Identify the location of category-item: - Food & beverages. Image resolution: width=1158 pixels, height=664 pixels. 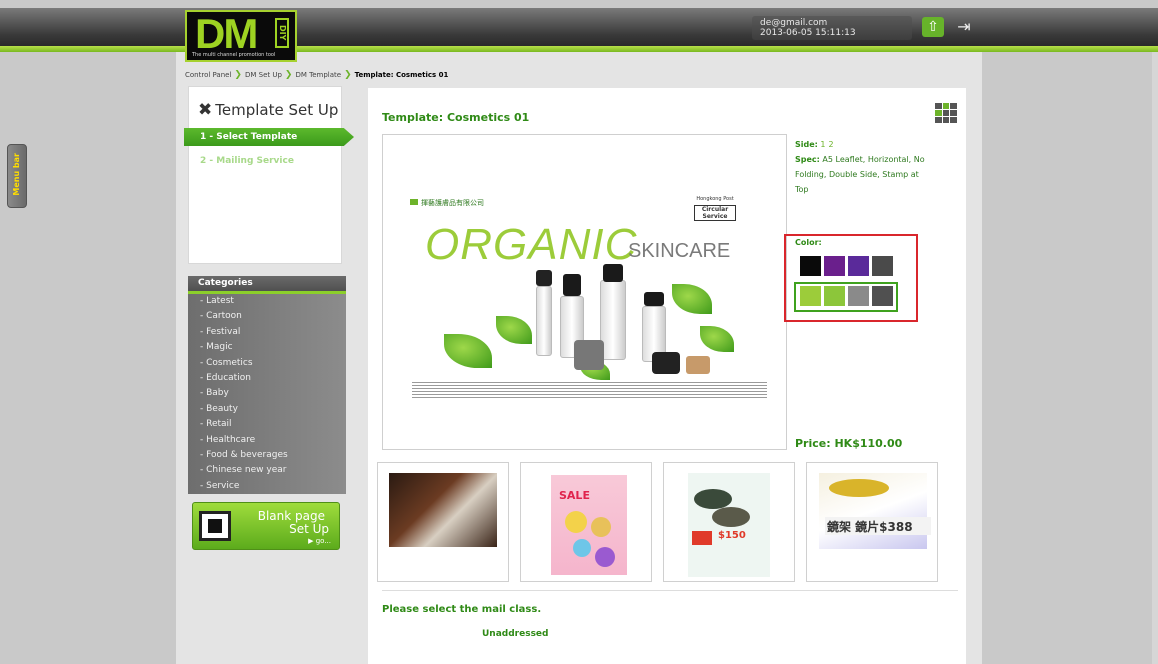
(244, 455).